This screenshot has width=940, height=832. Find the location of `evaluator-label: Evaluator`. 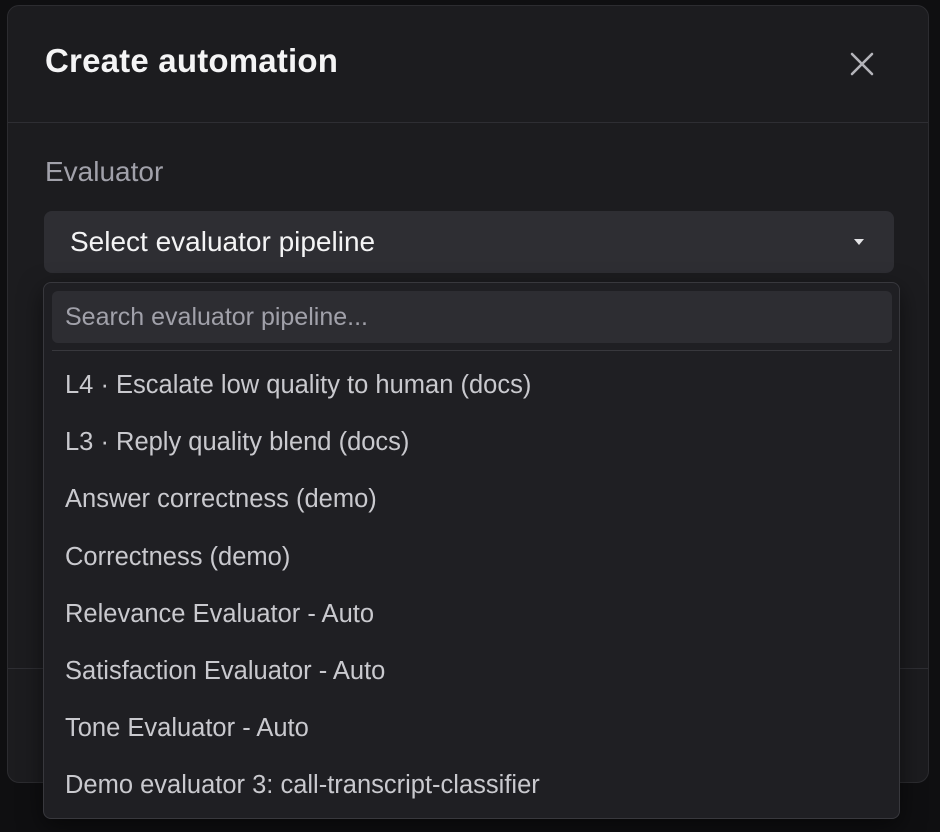

evaluator-label: Evaluator is located at coordinates (104, 171).